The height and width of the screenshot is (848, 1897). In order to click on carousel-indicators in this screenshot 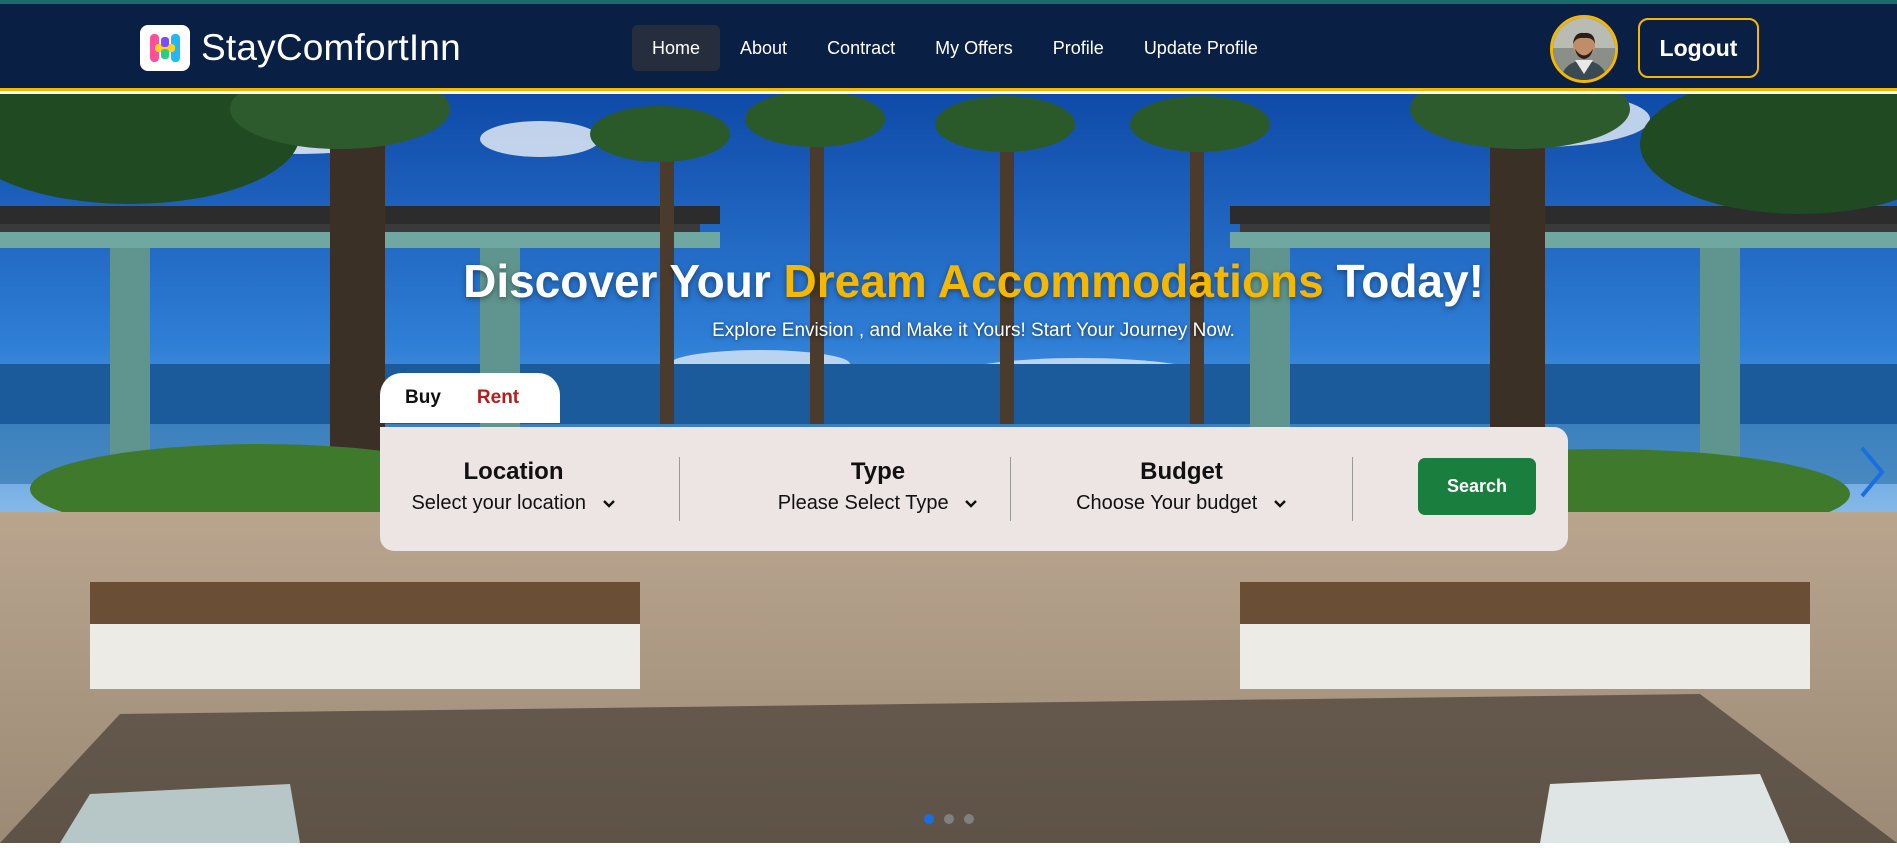, I will do `click(954, 819)`.